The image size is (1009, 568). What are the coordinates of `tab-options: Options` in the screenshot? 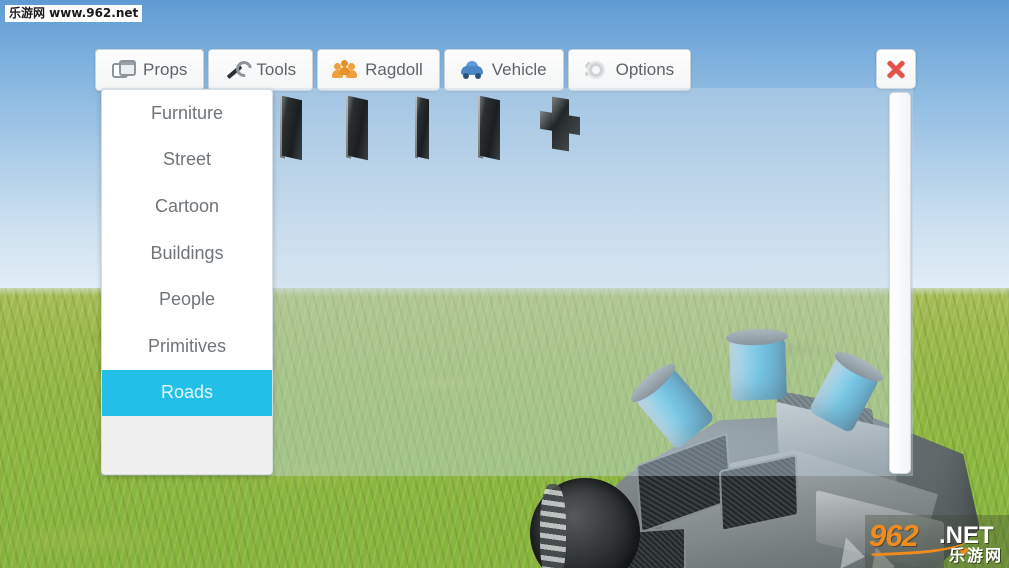 It's located at (629, 70).